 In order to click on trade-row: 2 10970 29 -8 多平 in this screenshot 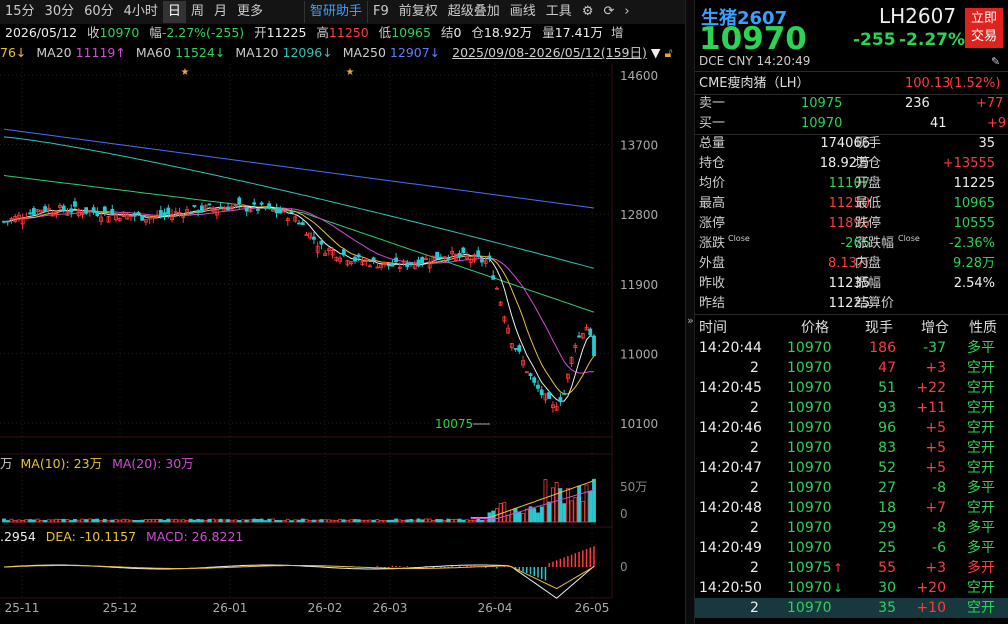, I will do `click(851, 528)`.